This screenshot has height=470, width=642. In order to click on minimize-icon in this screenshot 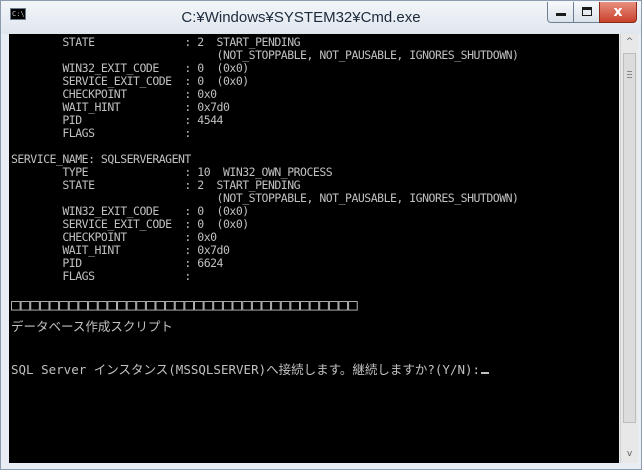, I will do `click(561, 14)`.